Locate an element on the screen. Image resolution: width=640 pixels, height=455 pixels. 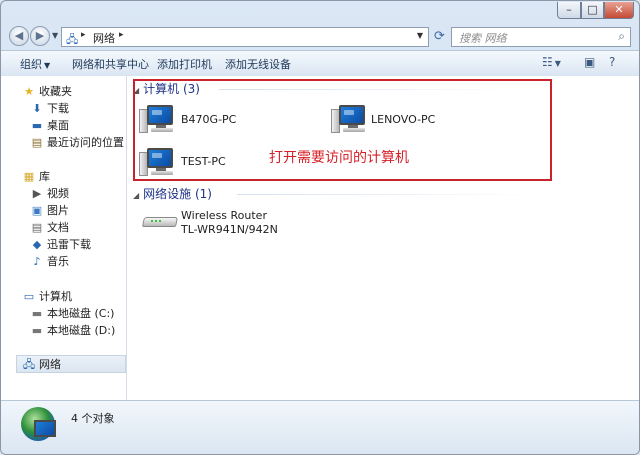
router-icon is located at coordinates (160, 222).